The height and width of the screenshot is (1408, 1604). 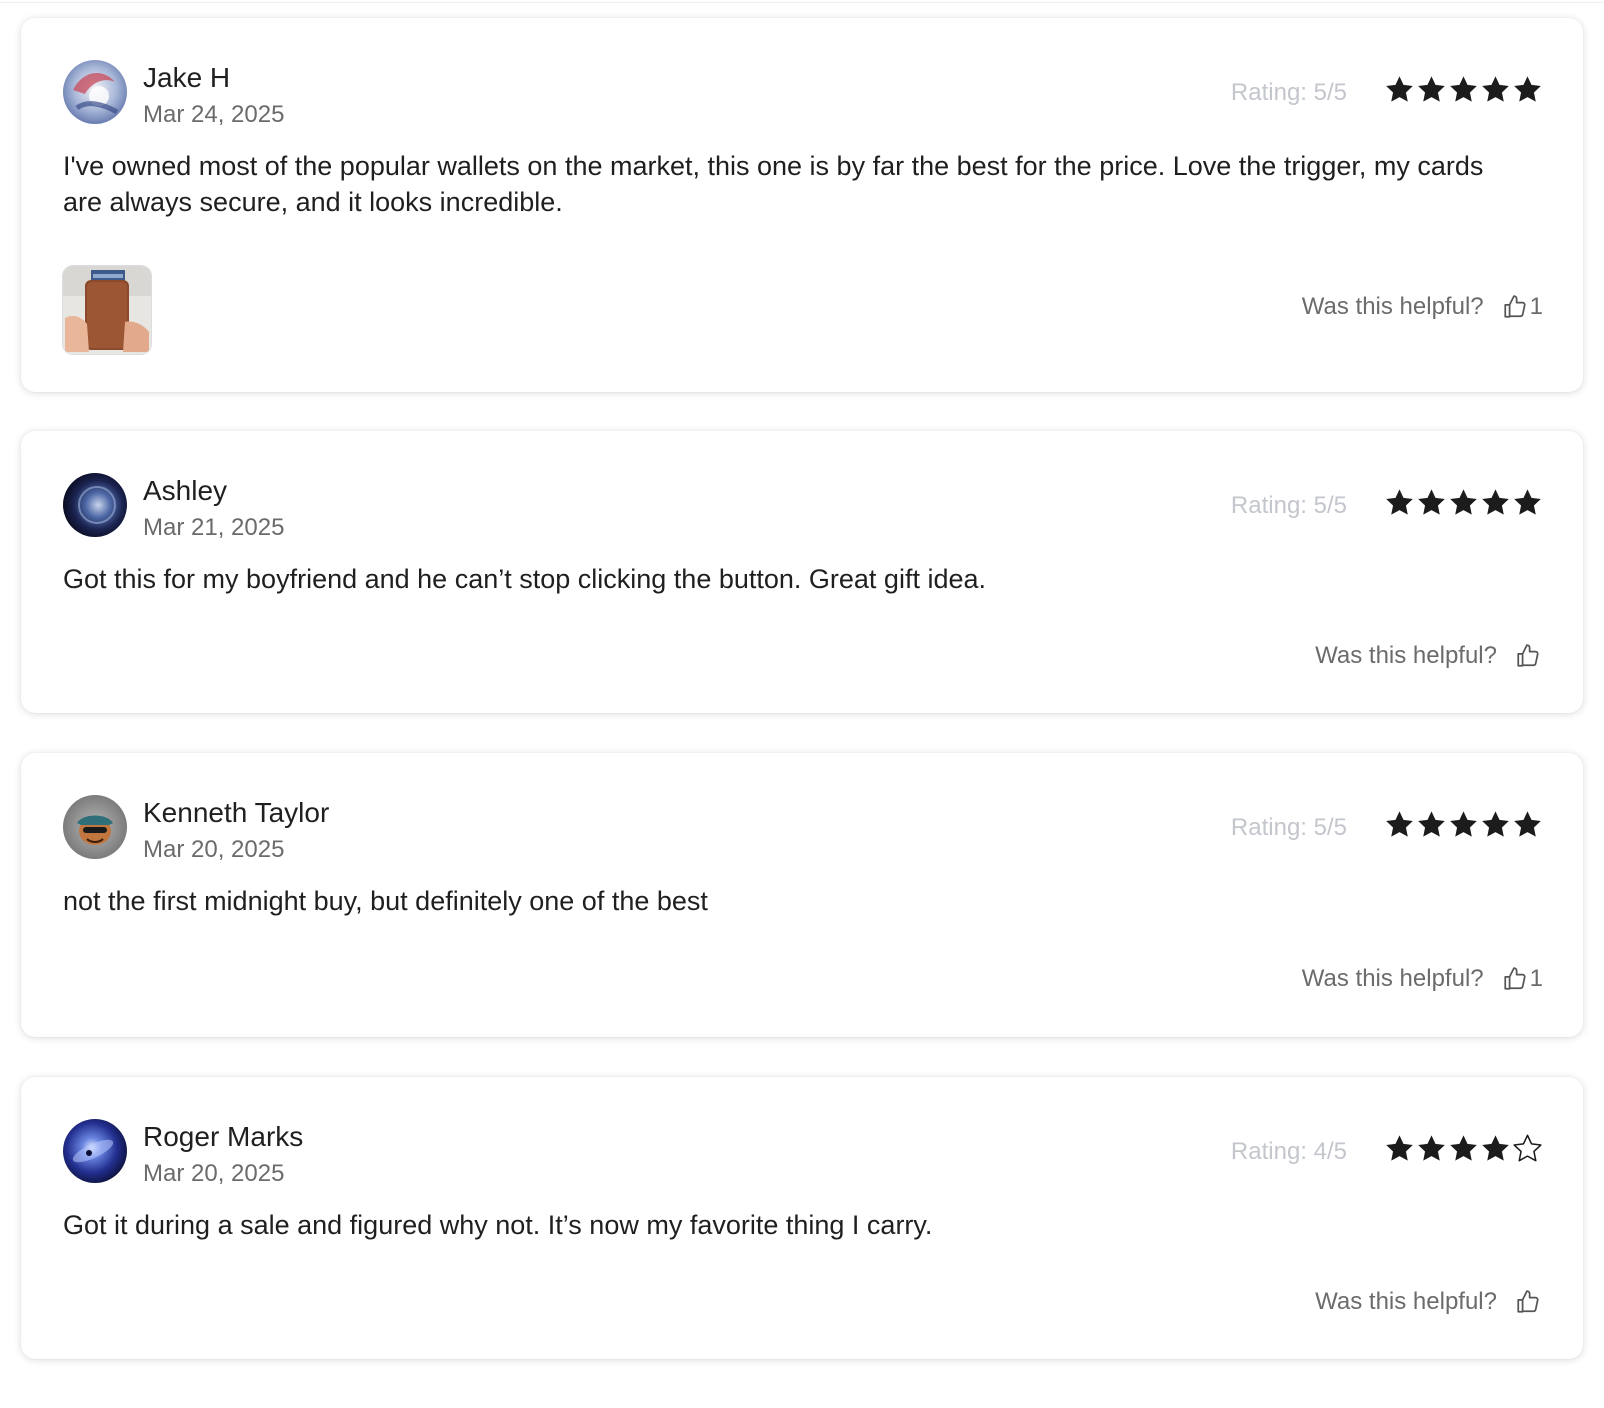 I want to click on reviewer-name: Kenneth Taylor, so click(x=236, y=812).